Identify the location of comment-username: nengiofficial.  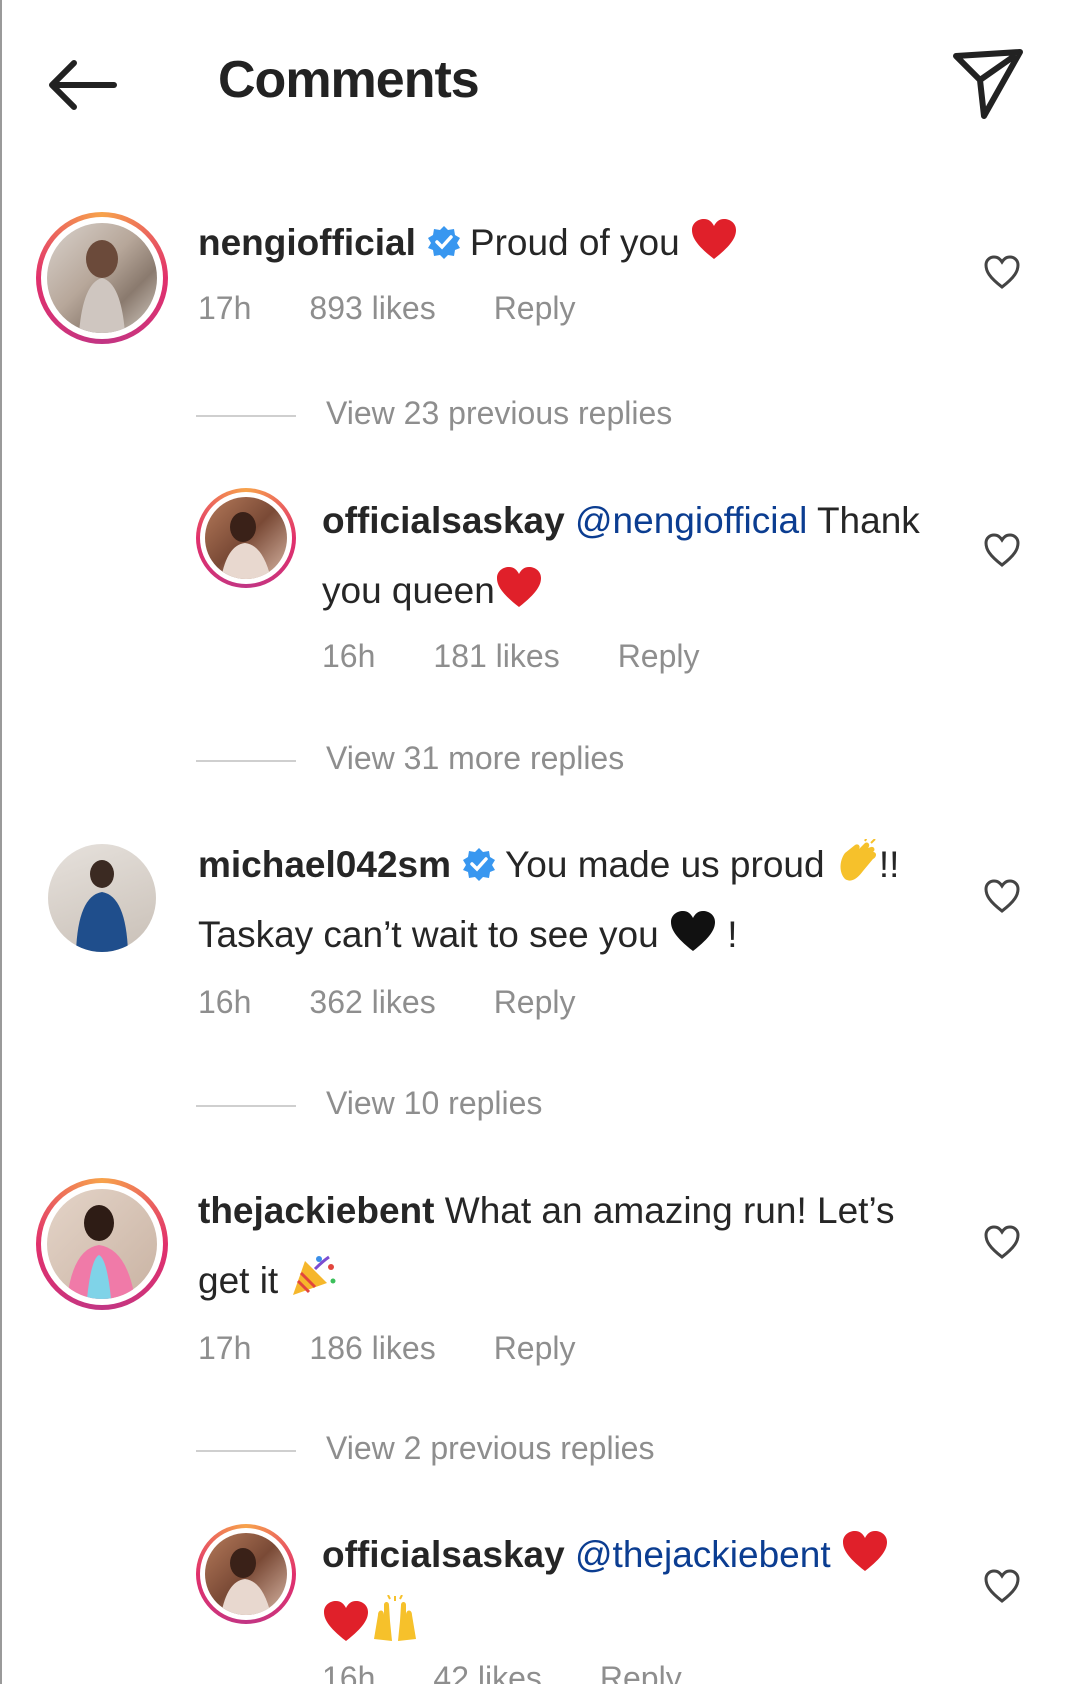
(307, 242).